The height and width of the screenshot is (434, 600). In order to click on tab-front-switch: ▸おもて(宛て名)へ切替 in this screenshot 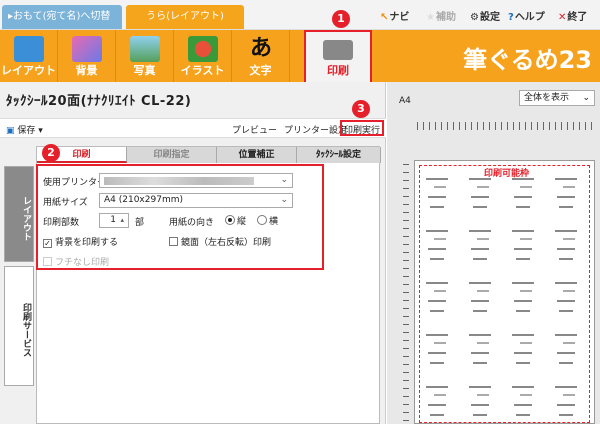, I will do `click(62, 17)`.